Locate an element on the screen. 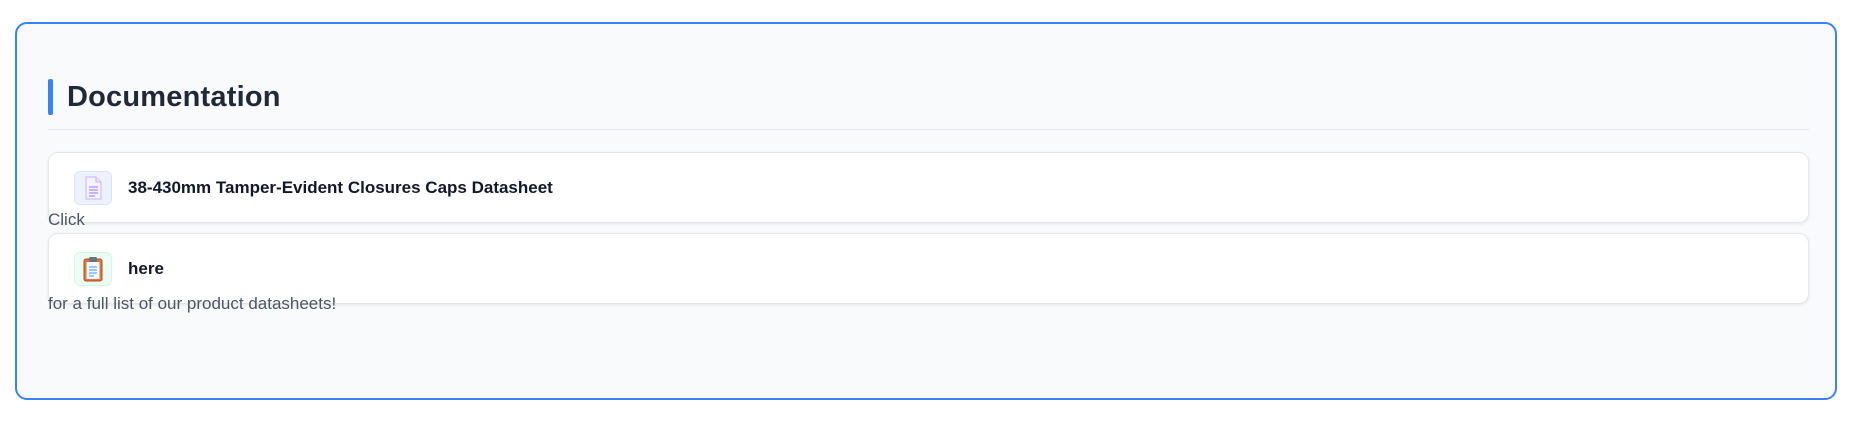 The width and height of the screenshot is (1856, 429). section-divider is located at coordinates (928, 129).